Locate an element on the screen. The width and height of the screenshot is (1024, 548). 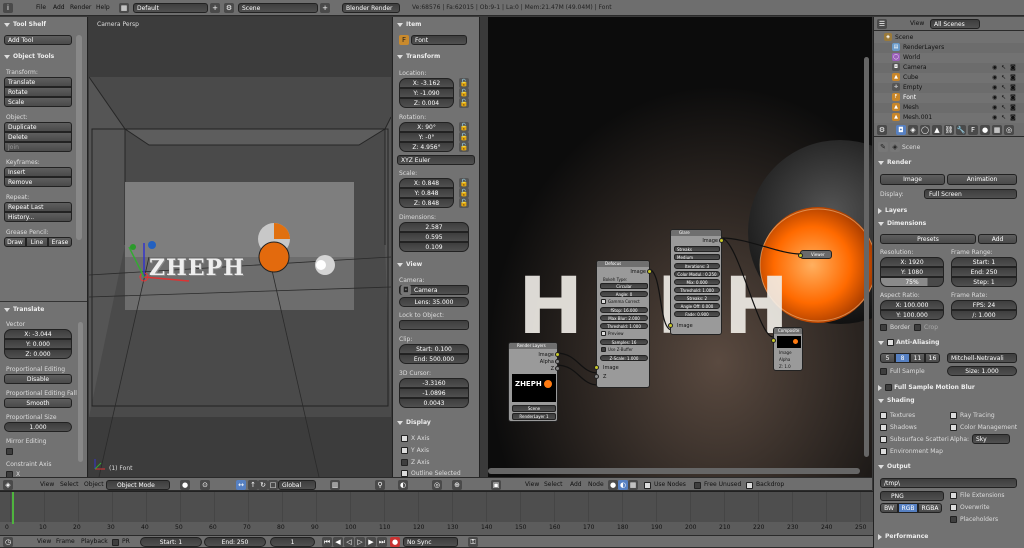
texture-tab-icon: ▦ is located at coordinates (997, 130).